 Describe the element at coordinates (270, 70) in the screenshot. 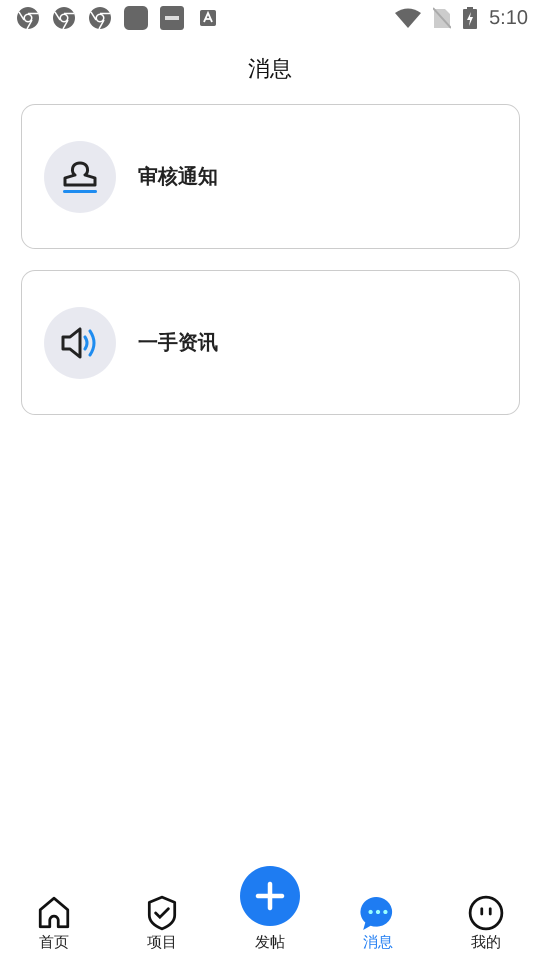

I see `page-title: 消息` at that location.